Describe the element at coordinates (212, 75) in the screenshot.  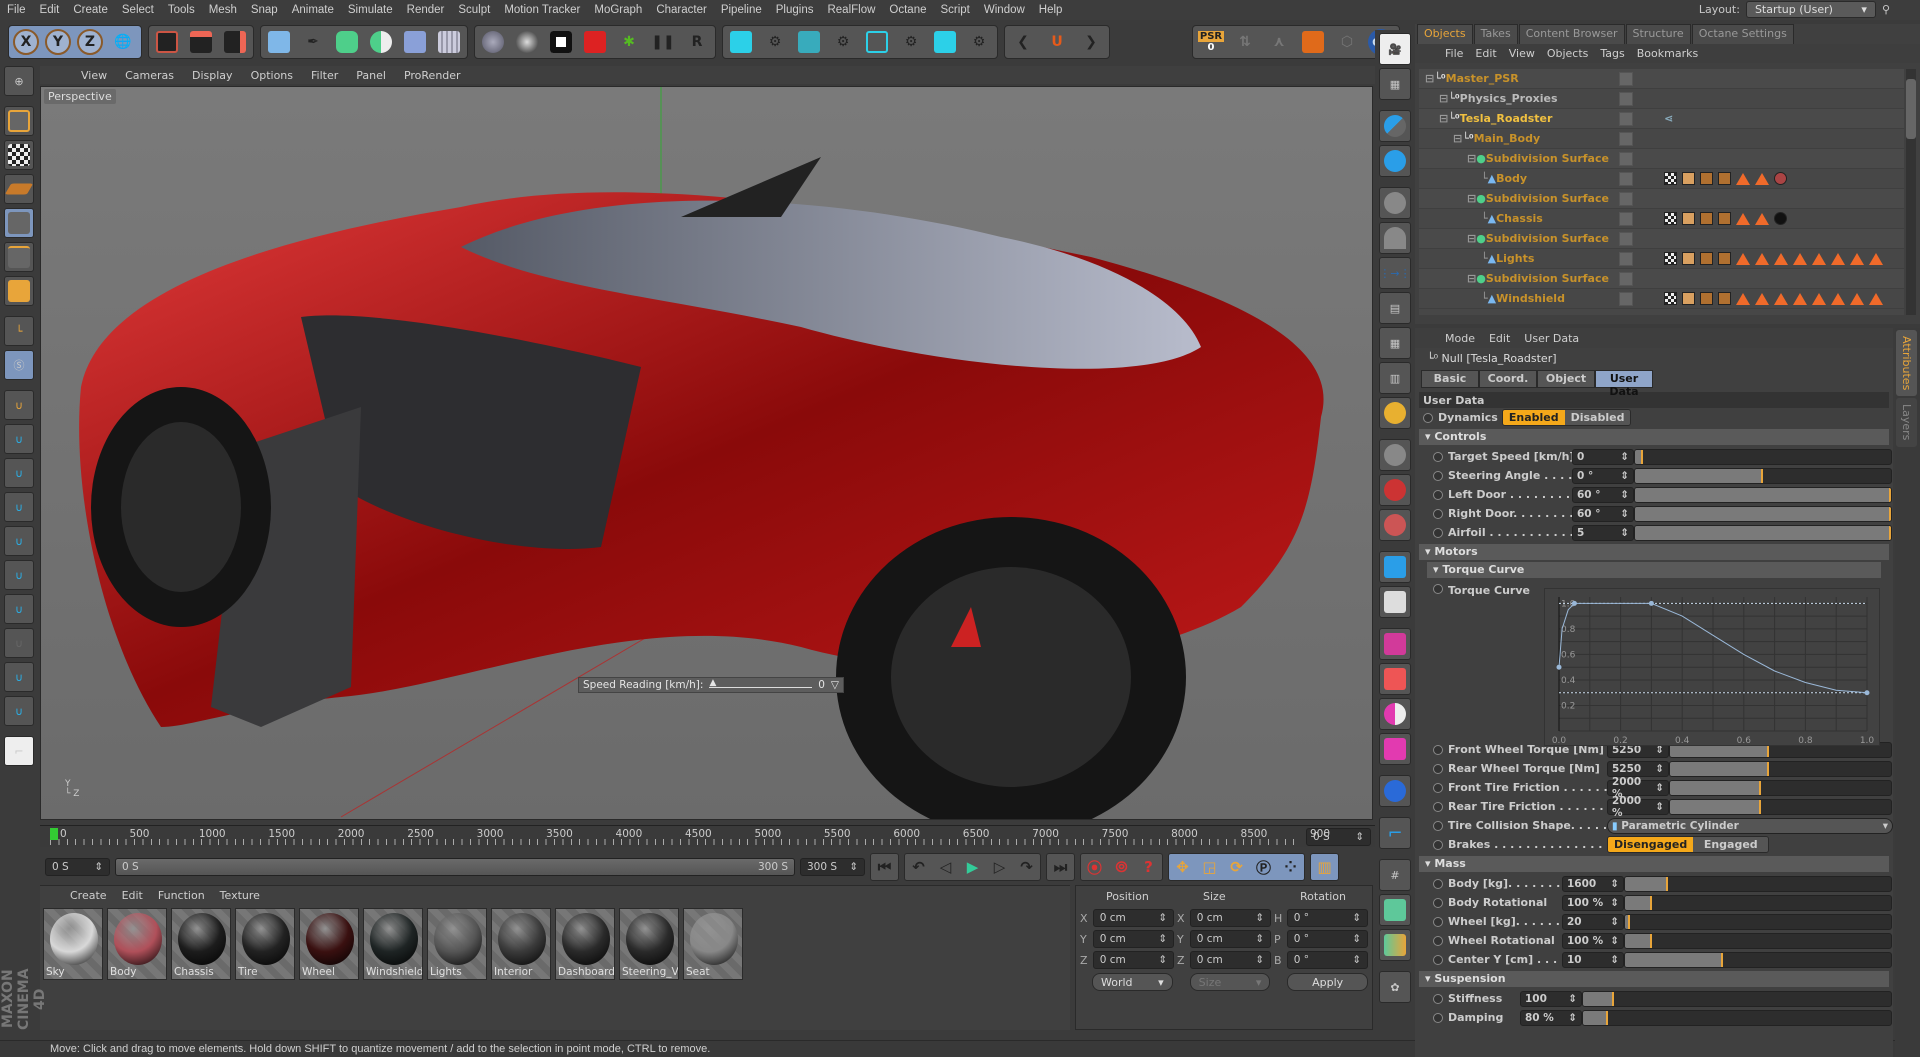
I see `viewport-menu-display: Display` at that location.